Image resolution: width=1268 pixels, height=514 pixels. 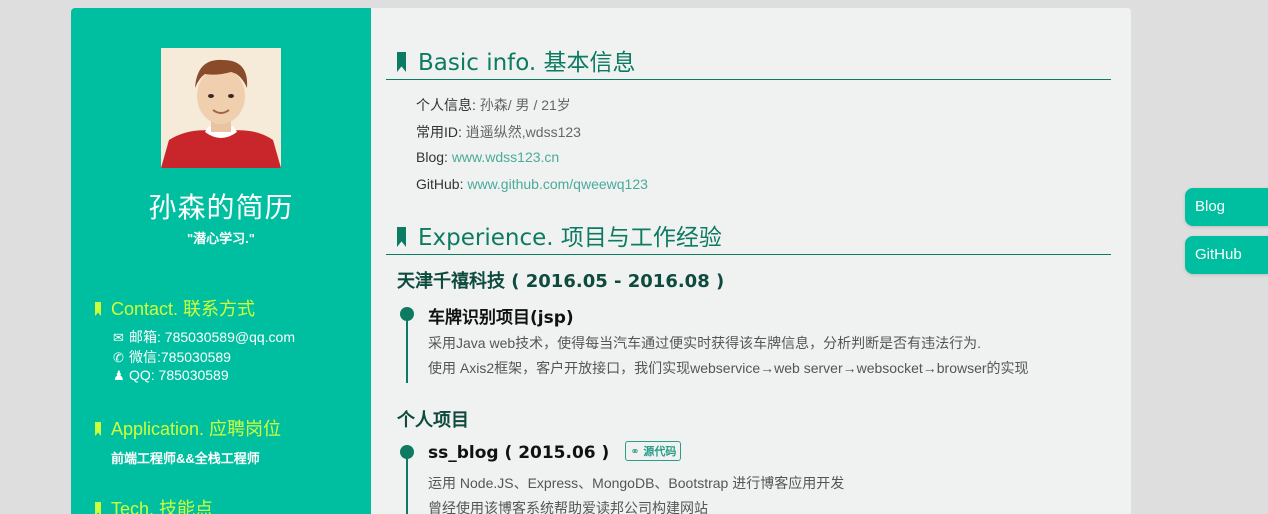 I want to click on project2-title: ss_blog ( 2015.06 ), so click(x=519, y=453).